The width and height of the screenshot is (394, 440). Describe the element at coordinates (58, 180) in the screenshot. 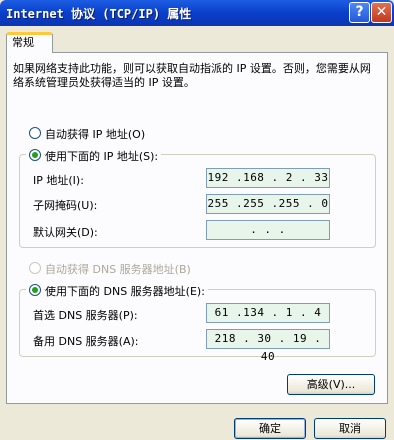

I see `ip-address-label: IP 地址(I):` at that location.